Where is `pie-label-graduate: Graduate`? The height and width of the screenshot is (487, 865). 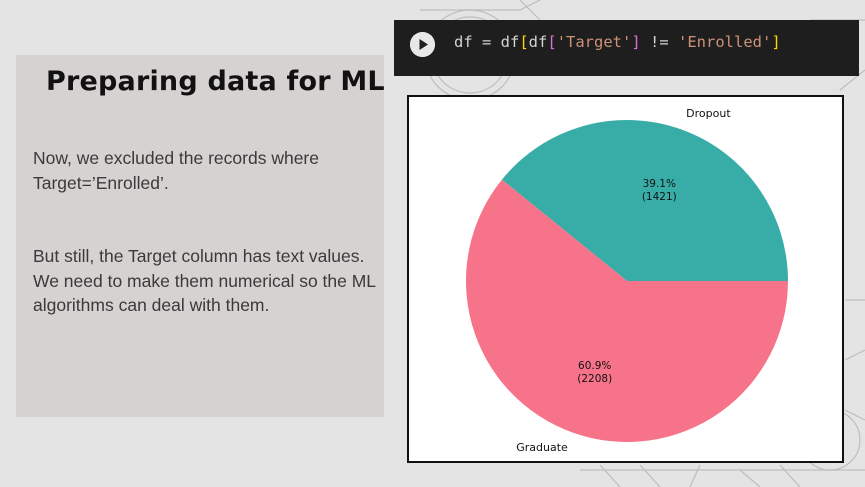
pie-label-graduate: Graduate is located at coordinates (542, 447).